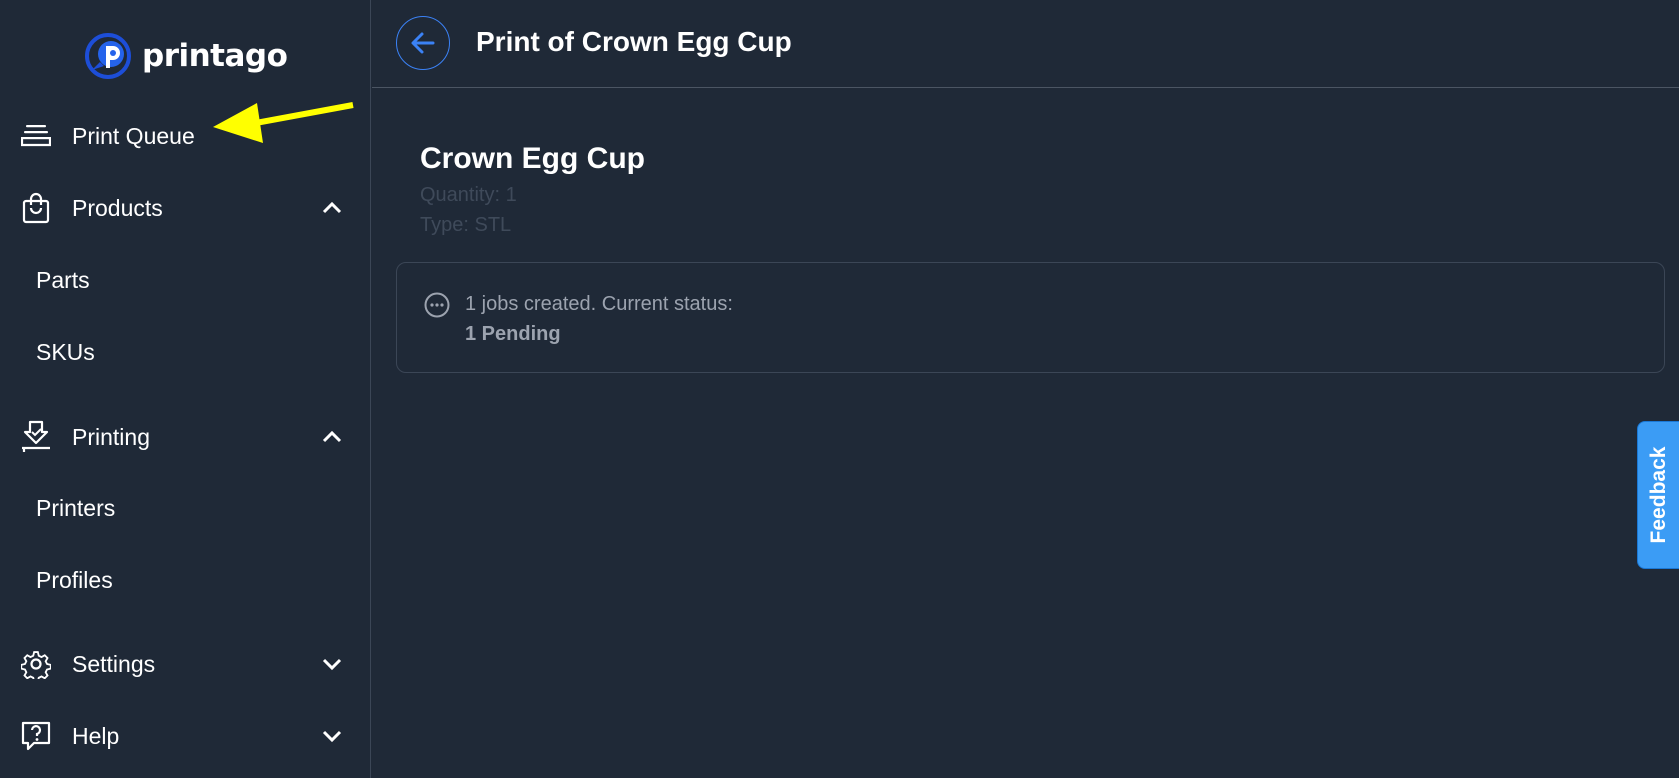 Image resolution: width=1679 pixels, height=778 pixels. What do you see at coordinates (111, 436) in the screenshot?
I see `nav-printing-label: Printing` at bounding box center [111, 436].